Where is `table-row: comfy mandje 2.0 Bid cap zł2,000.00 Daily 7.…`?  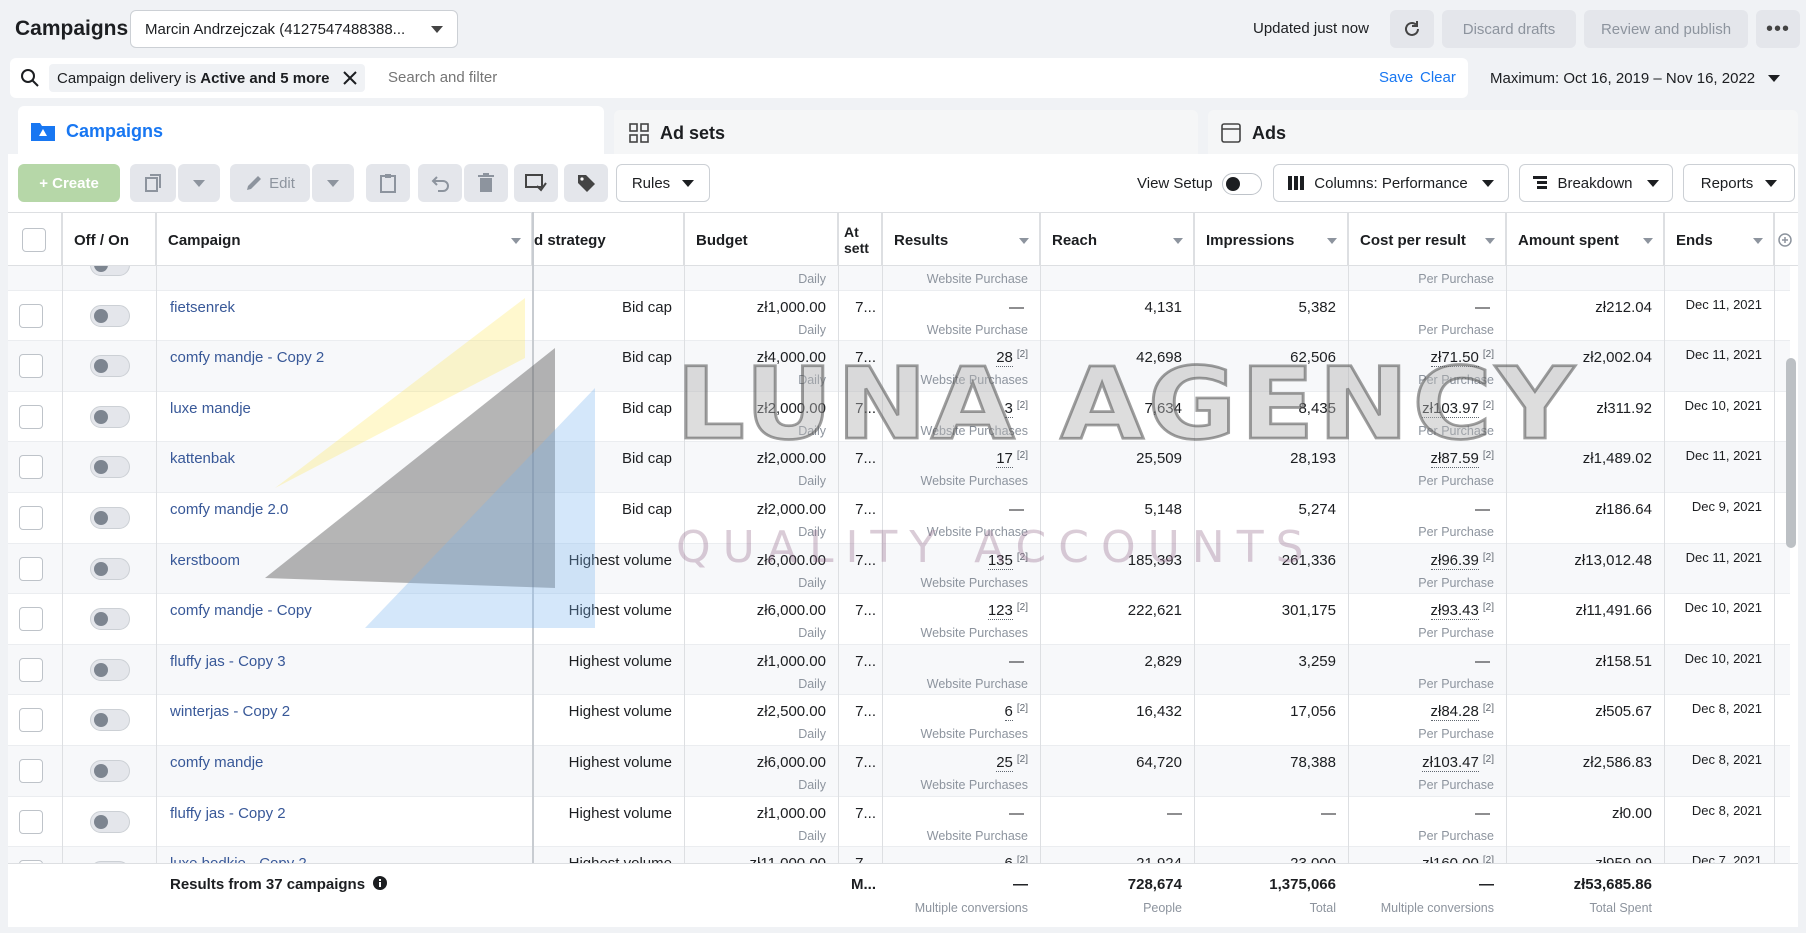 table-row: comfy mandje 2.0 Bid cap zł2,000.00 Daily 7.… is located at coordinates (899, 518).